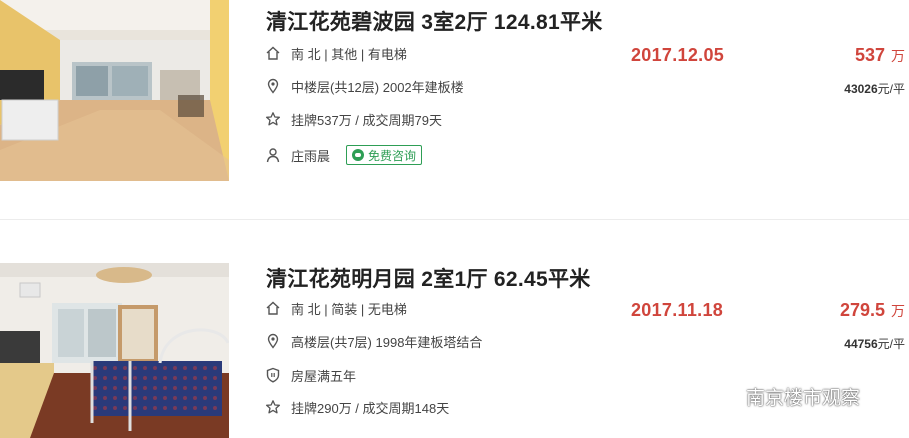 Image resolution: width=909 pixels, height=438 pixels. I want to click on divider, so click(454, 219).